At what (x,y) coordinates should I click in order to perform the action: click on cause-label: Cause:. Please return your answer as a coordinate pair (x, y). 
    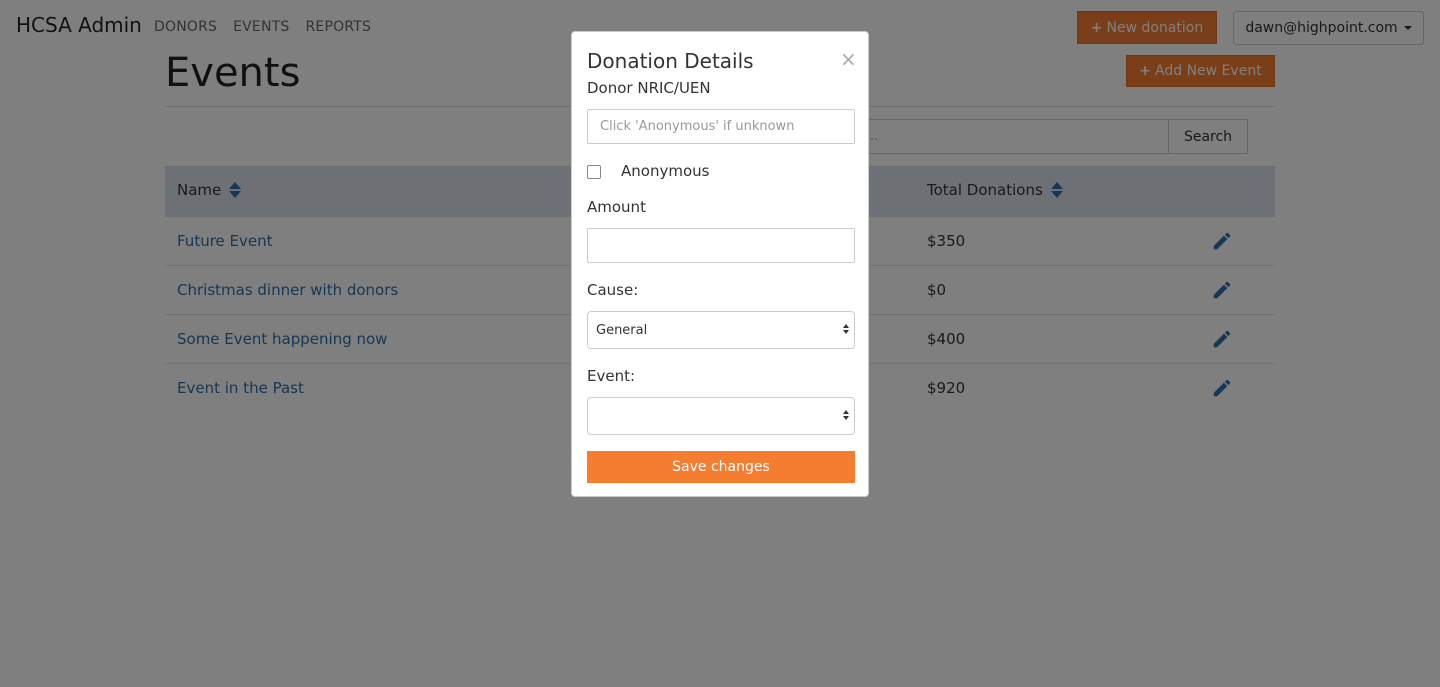
    Looking at the image, I should click on (613, 290).